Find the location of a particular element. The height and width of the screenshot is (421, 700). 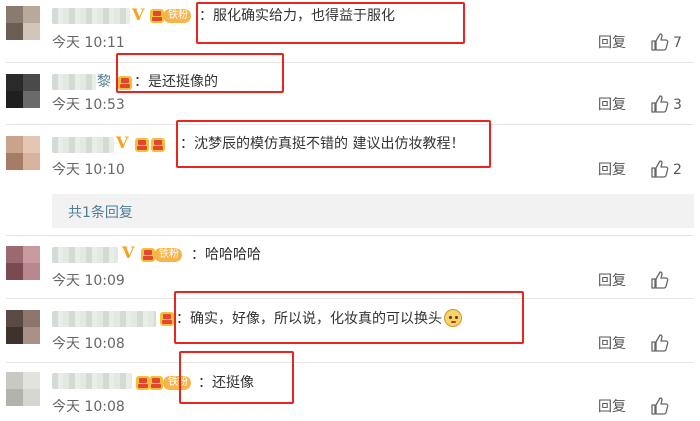

like-count: 3 is located at coordinates (677, 105).